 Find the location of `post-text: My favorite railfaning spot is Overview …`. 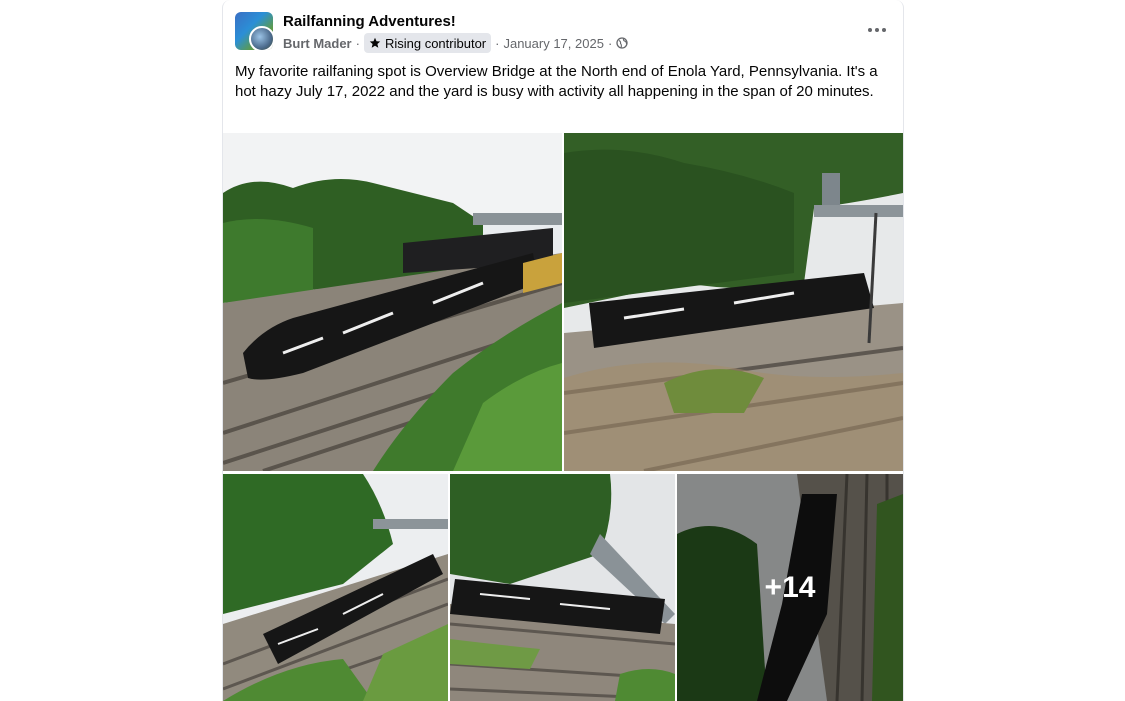

post-text: My favorite railfaning spot is Overview … is located at coordinates (556, 81).